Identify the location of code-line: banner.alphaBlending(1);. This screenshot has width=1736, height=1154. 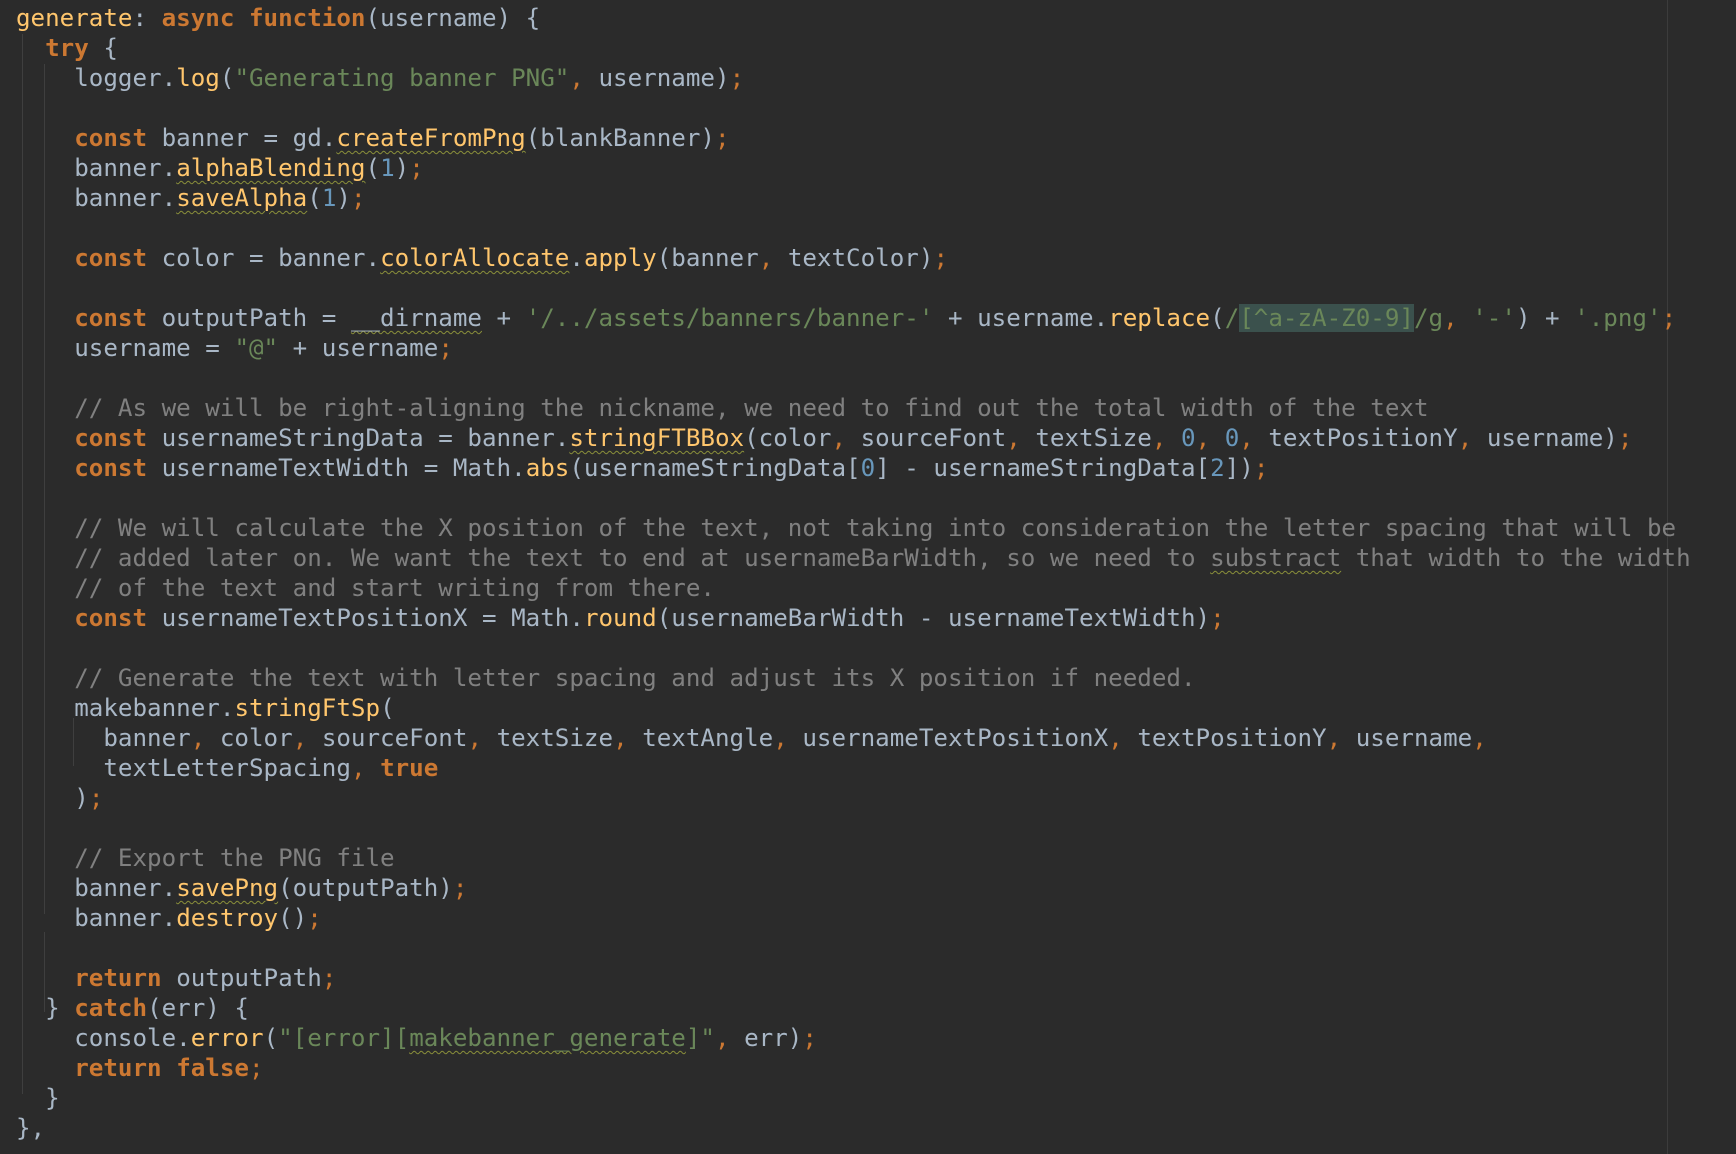
(853, 168).